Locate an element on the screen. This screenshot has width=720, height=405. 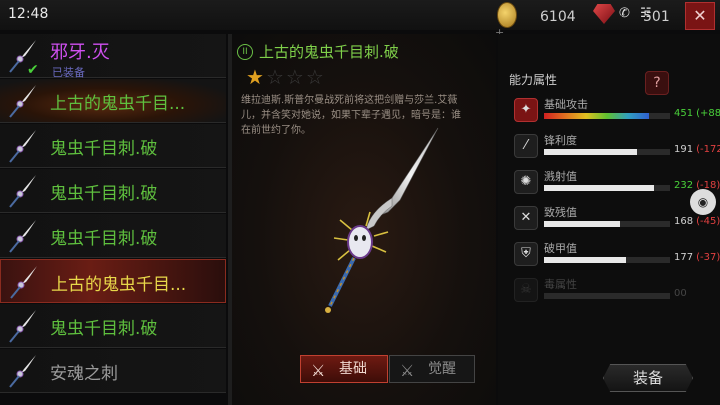
panel-divider is located at coordinates (230, 219).